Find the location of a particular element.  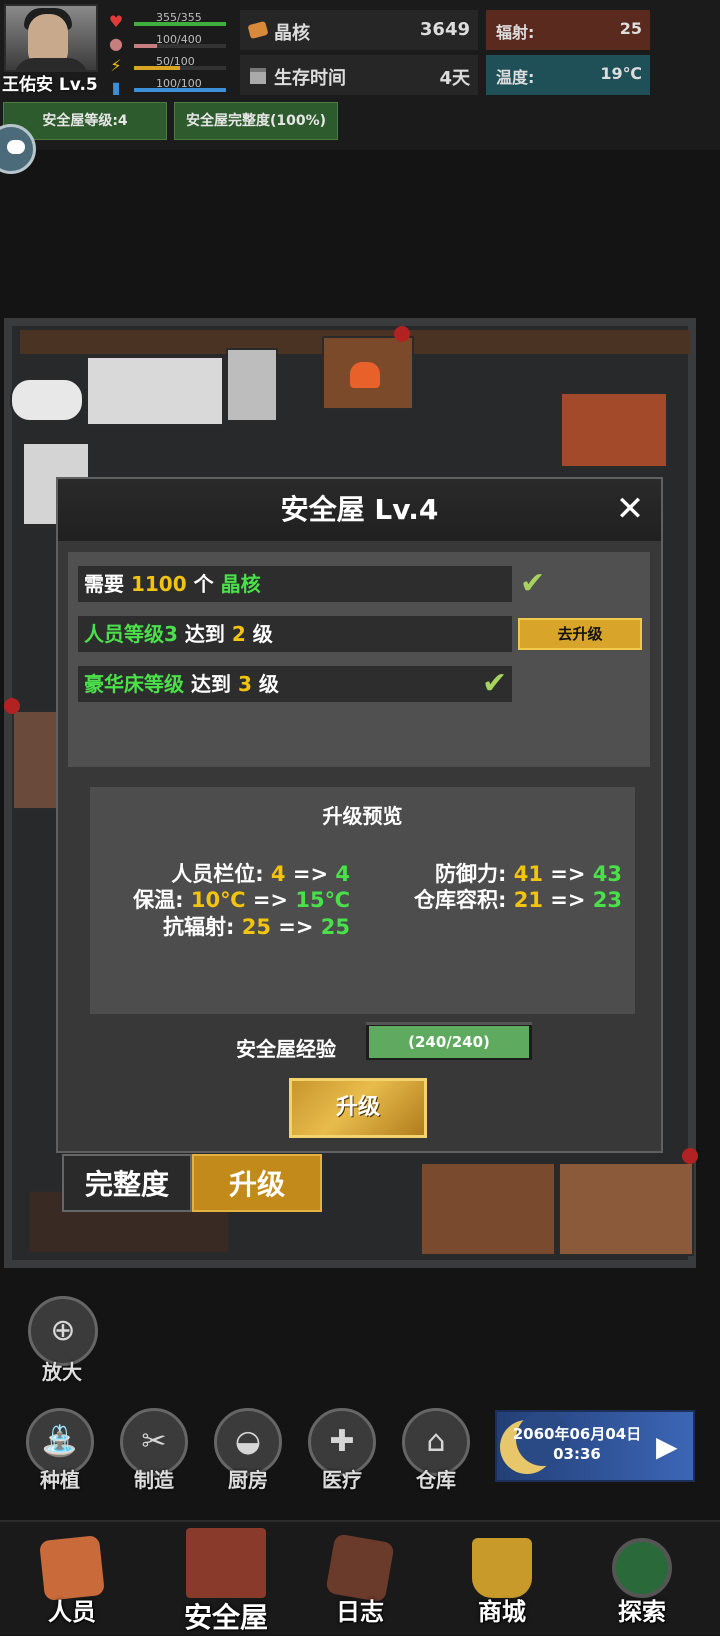

nav-journal-label: 日志 is located at coordinates (360, 1612).